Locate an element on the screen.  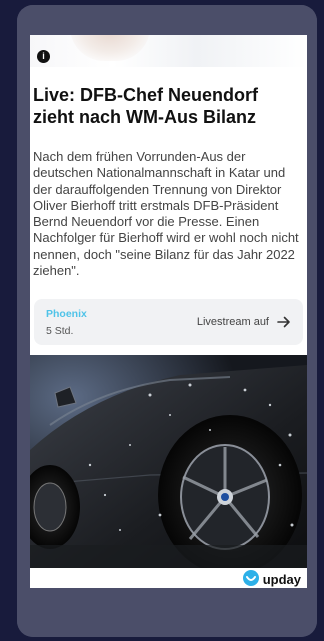
source-box: Phoenix 5 Std. Livestream auf is located at coordinates (168, 322).